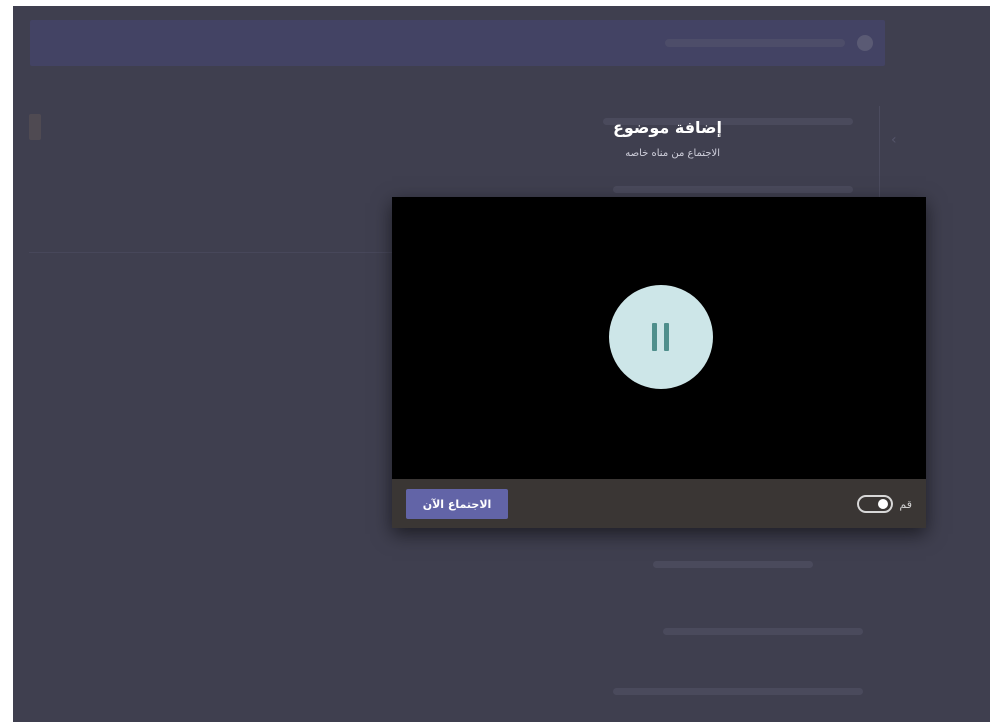 Image resolution: width=990 pixels, height=722 pixels. Describe the element at coordinates (35, 127) in the screenshot. I see `background-bookmark-icon` at that location.